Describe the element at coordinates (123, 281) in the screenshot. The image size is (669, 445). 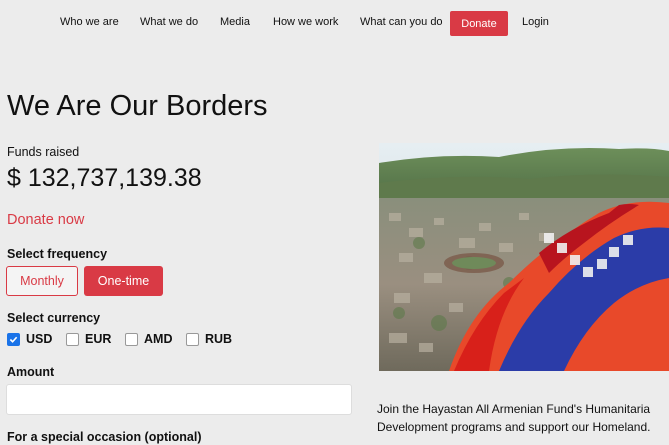
I see `frequency-onetime-button: One-time` at that location.